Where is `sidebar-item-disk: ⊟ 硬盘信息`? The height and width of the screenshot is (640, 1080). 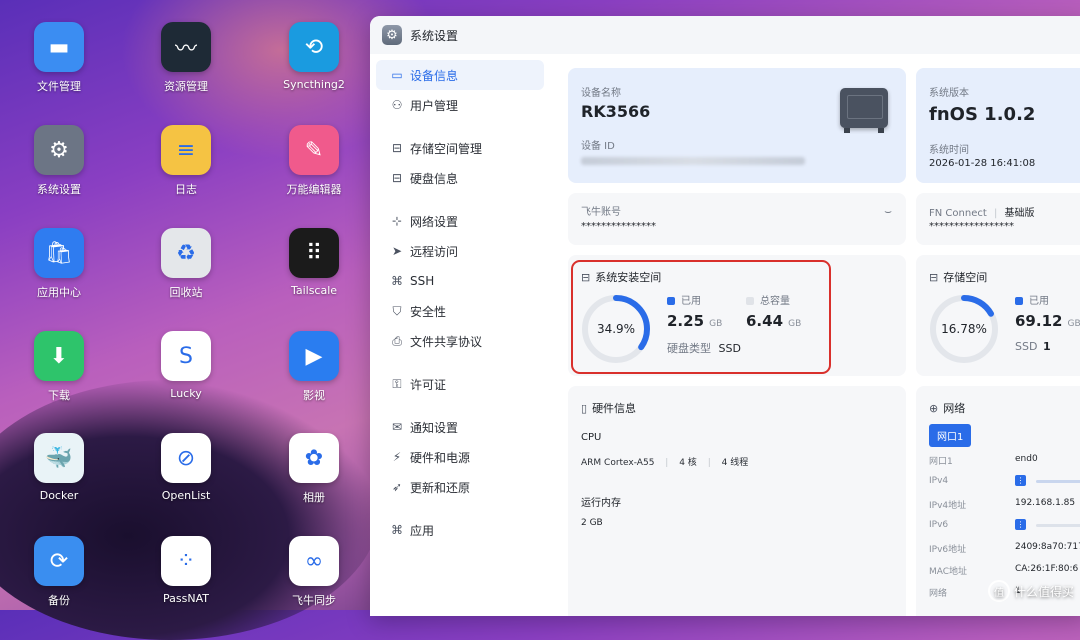 sidebar-item-disk: ⊟ 硬盘信息 is located at coordinates (460, 178).